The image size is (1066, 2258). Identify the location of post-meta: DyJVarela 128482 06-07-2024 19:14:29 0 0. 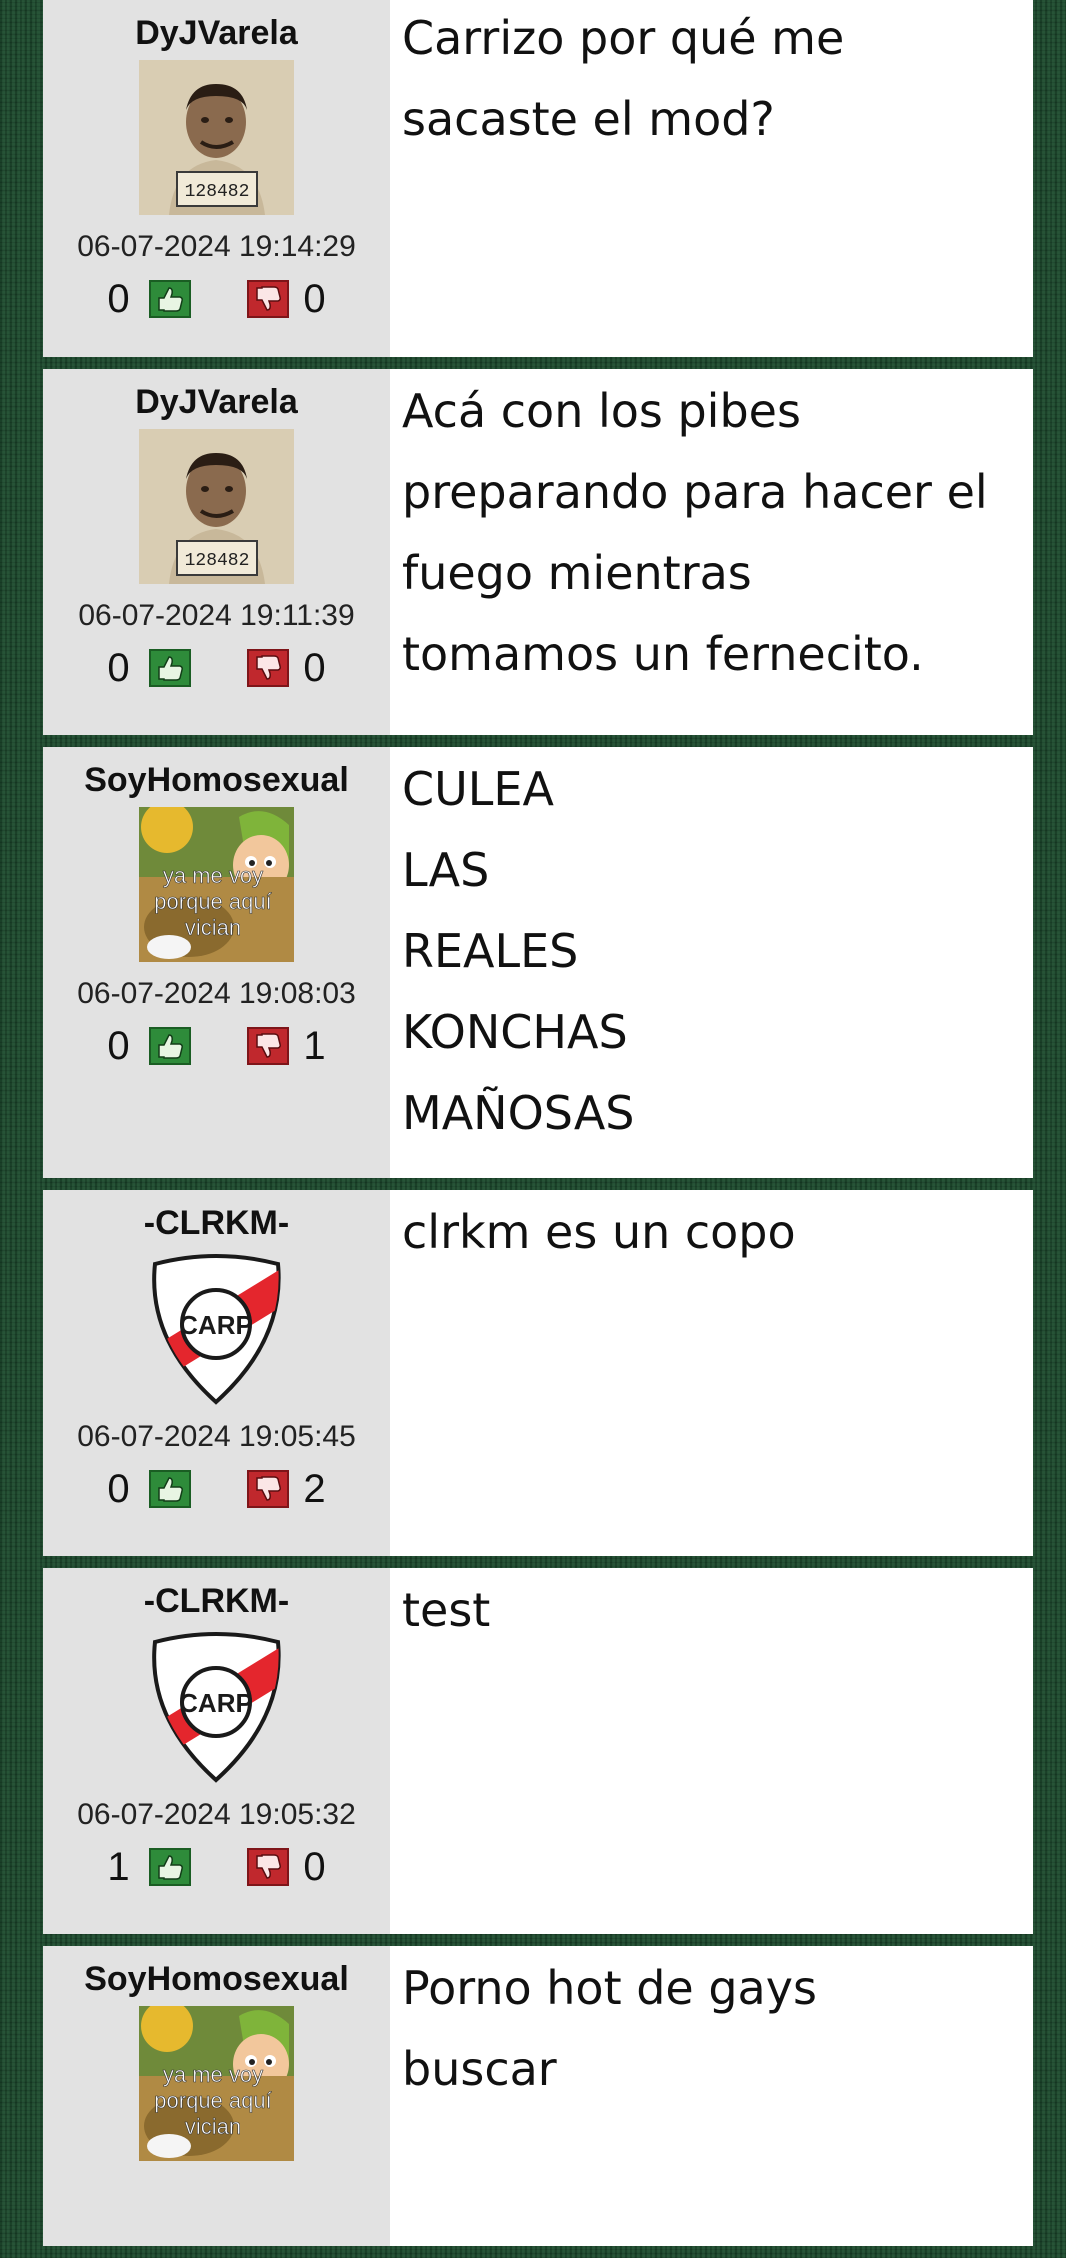
(216, 178).